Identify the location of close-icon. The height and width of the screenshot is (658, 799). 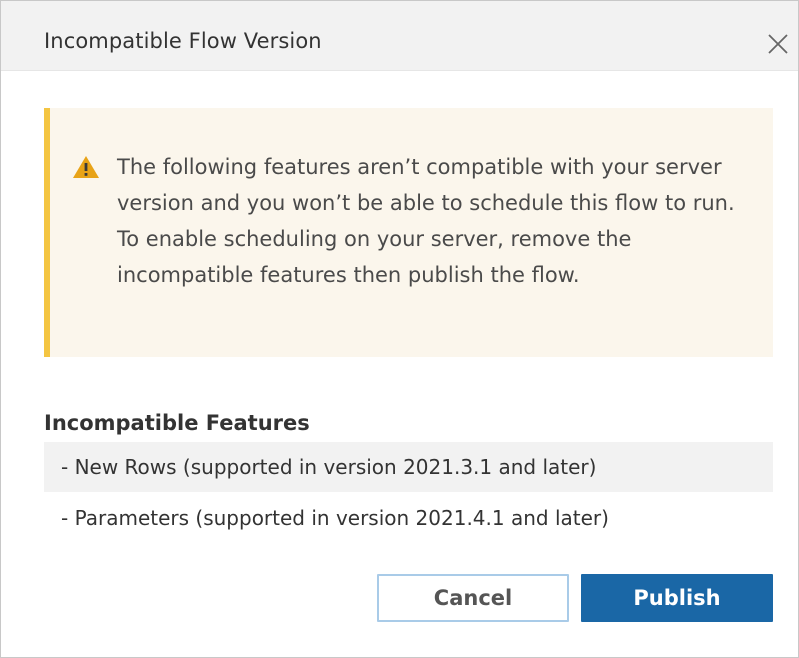
(778, 44).